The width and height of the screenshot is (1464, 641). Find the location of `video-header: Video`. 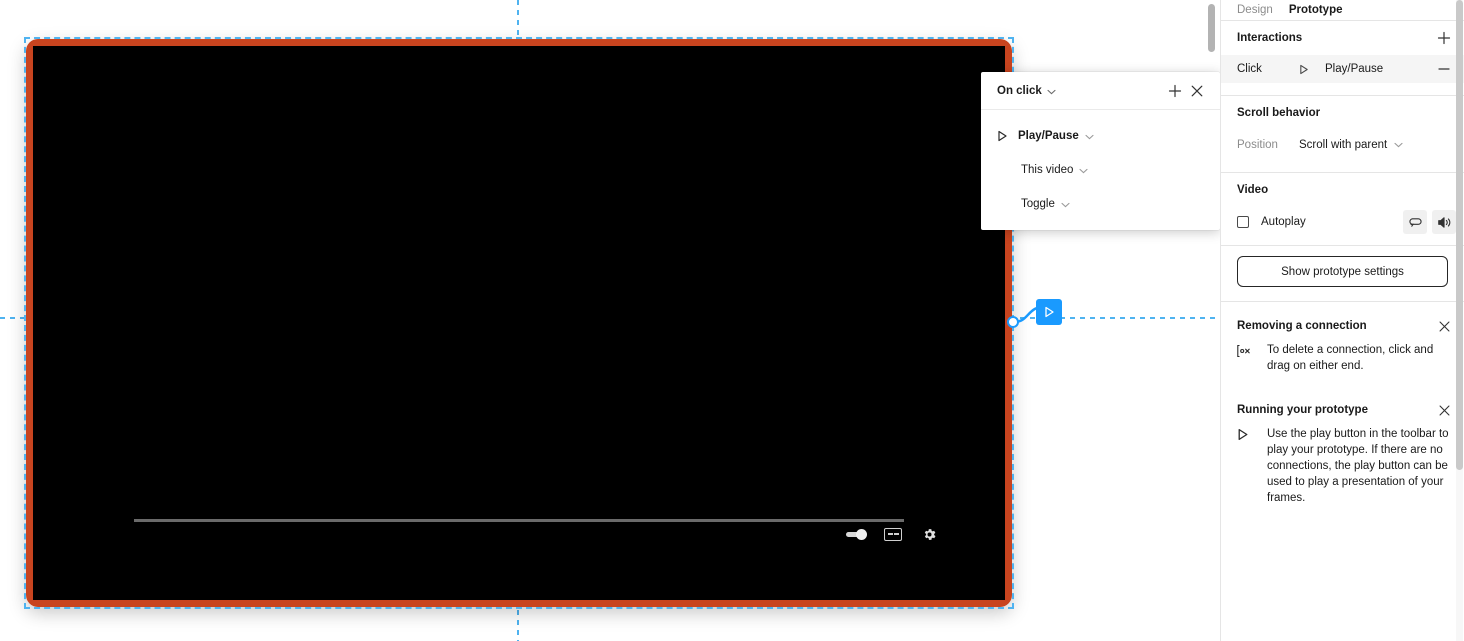

video-header: Video is located at coordinates (1342, 190).